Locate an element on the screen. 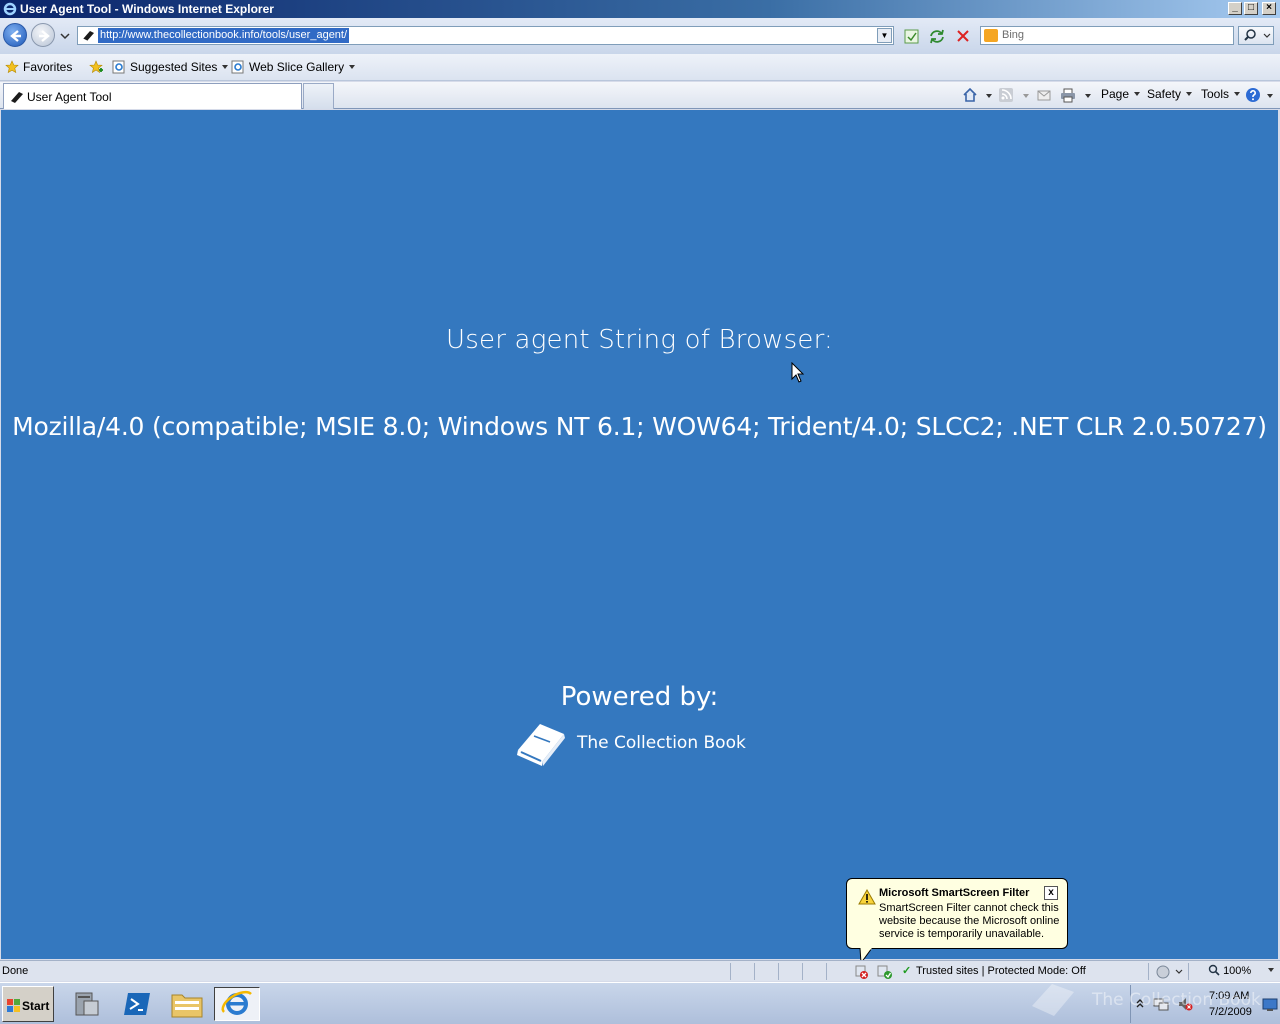  internet-explorer-taskbar-button is located at coordinates (237, 1004).